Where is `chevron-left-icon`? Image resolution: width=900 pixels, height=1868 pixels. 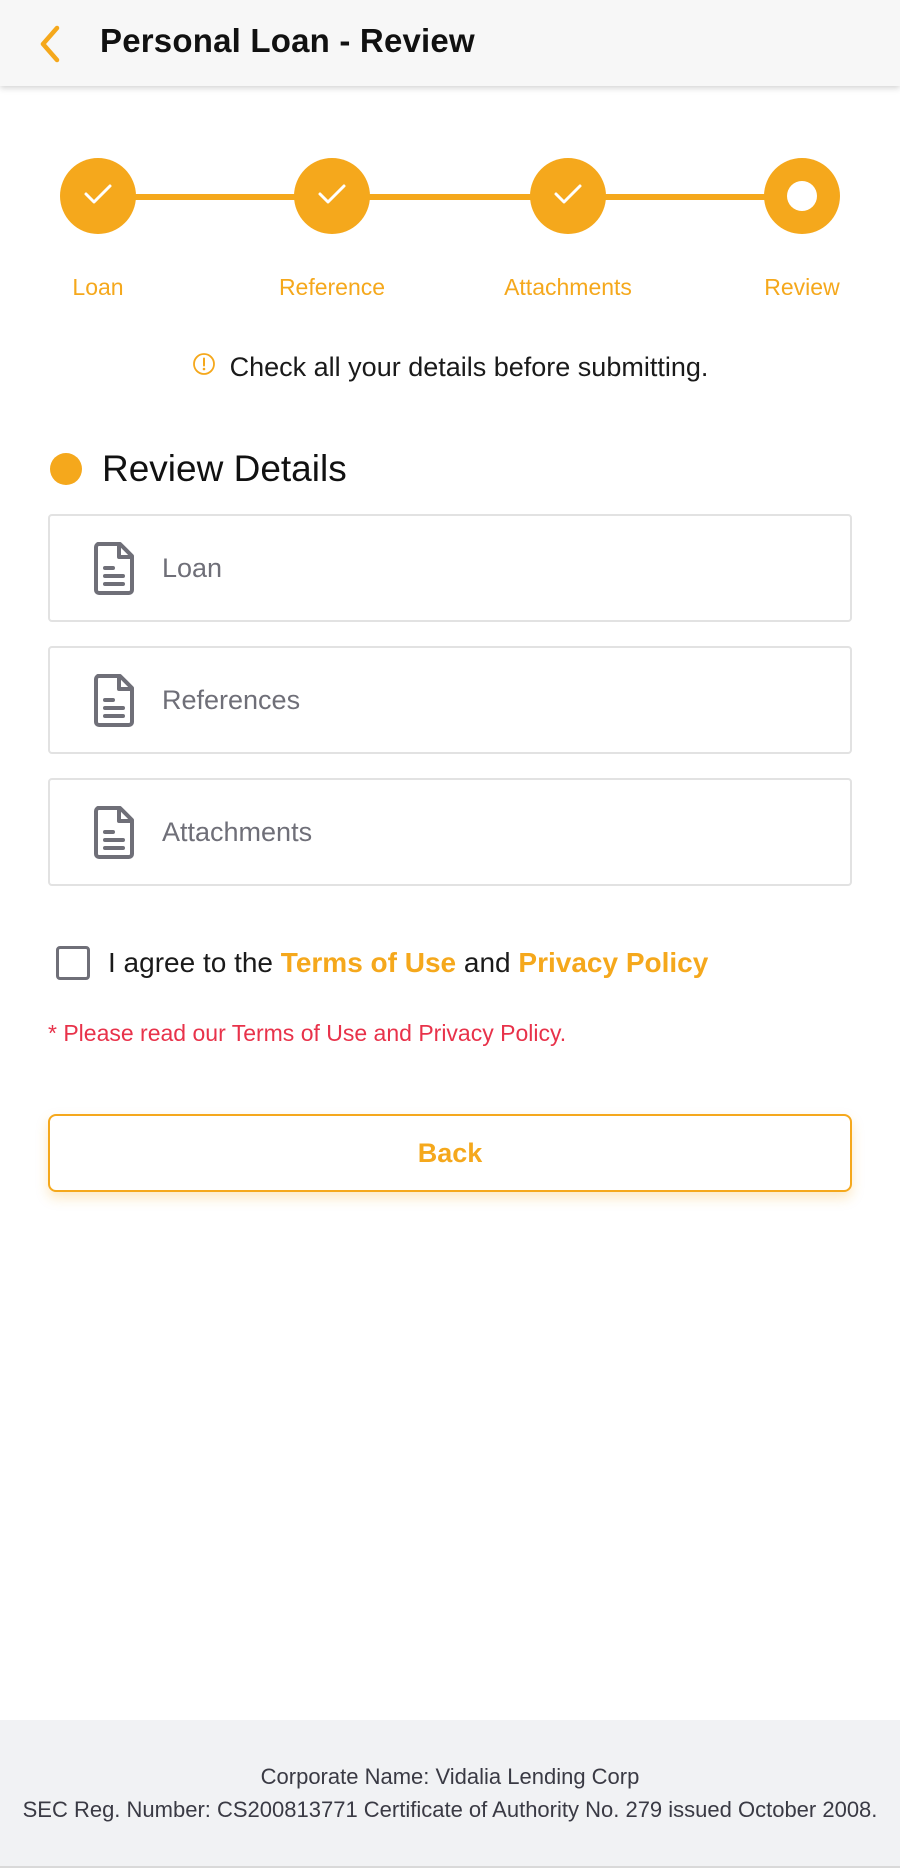 chevron-left-icon is located at coordinates (50, 44).